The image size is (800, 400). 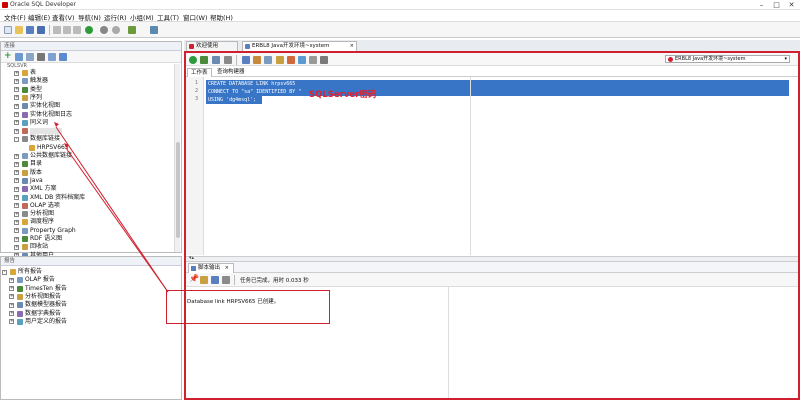 I want to click on arrow-to-db-link, so click(x=117, y=220).